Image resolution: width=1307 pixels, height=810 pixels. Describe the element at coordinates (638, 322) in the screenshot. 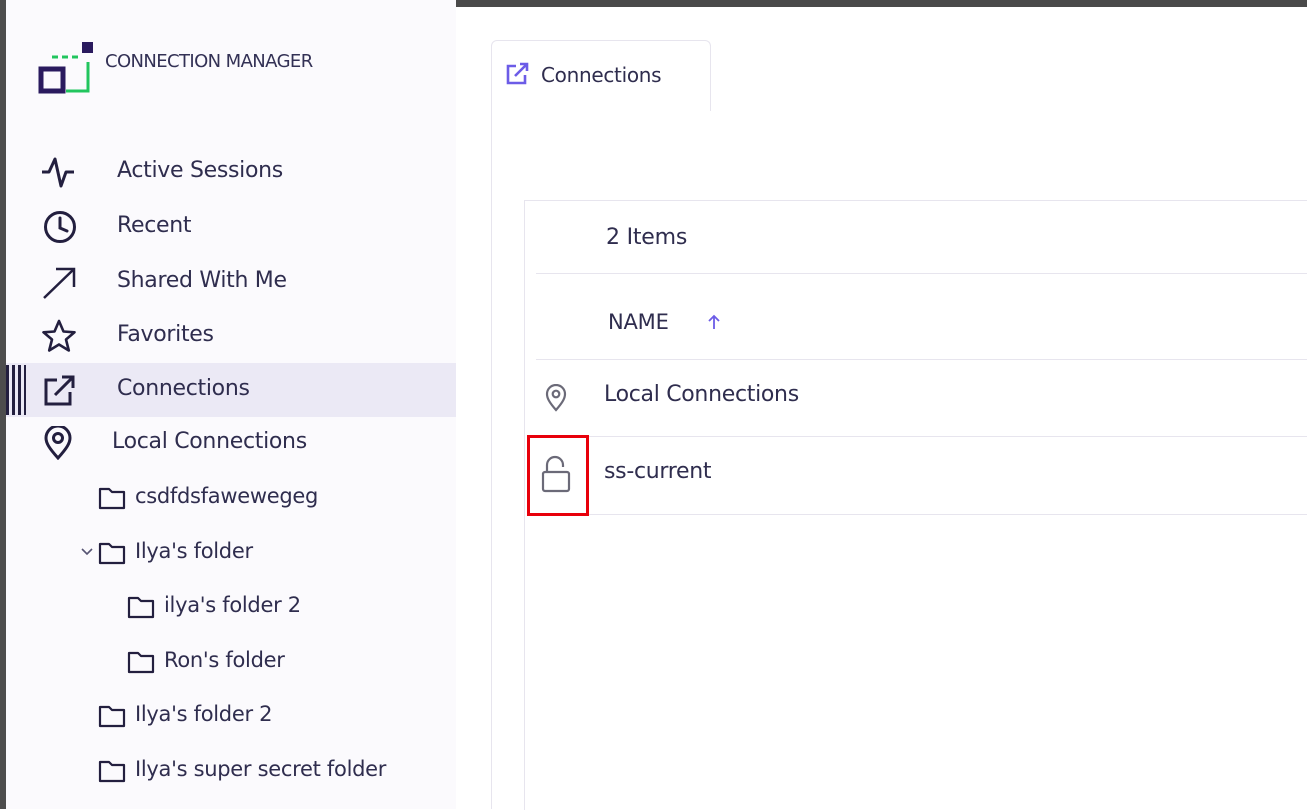

I see `column-header-name: NAME` at that location.